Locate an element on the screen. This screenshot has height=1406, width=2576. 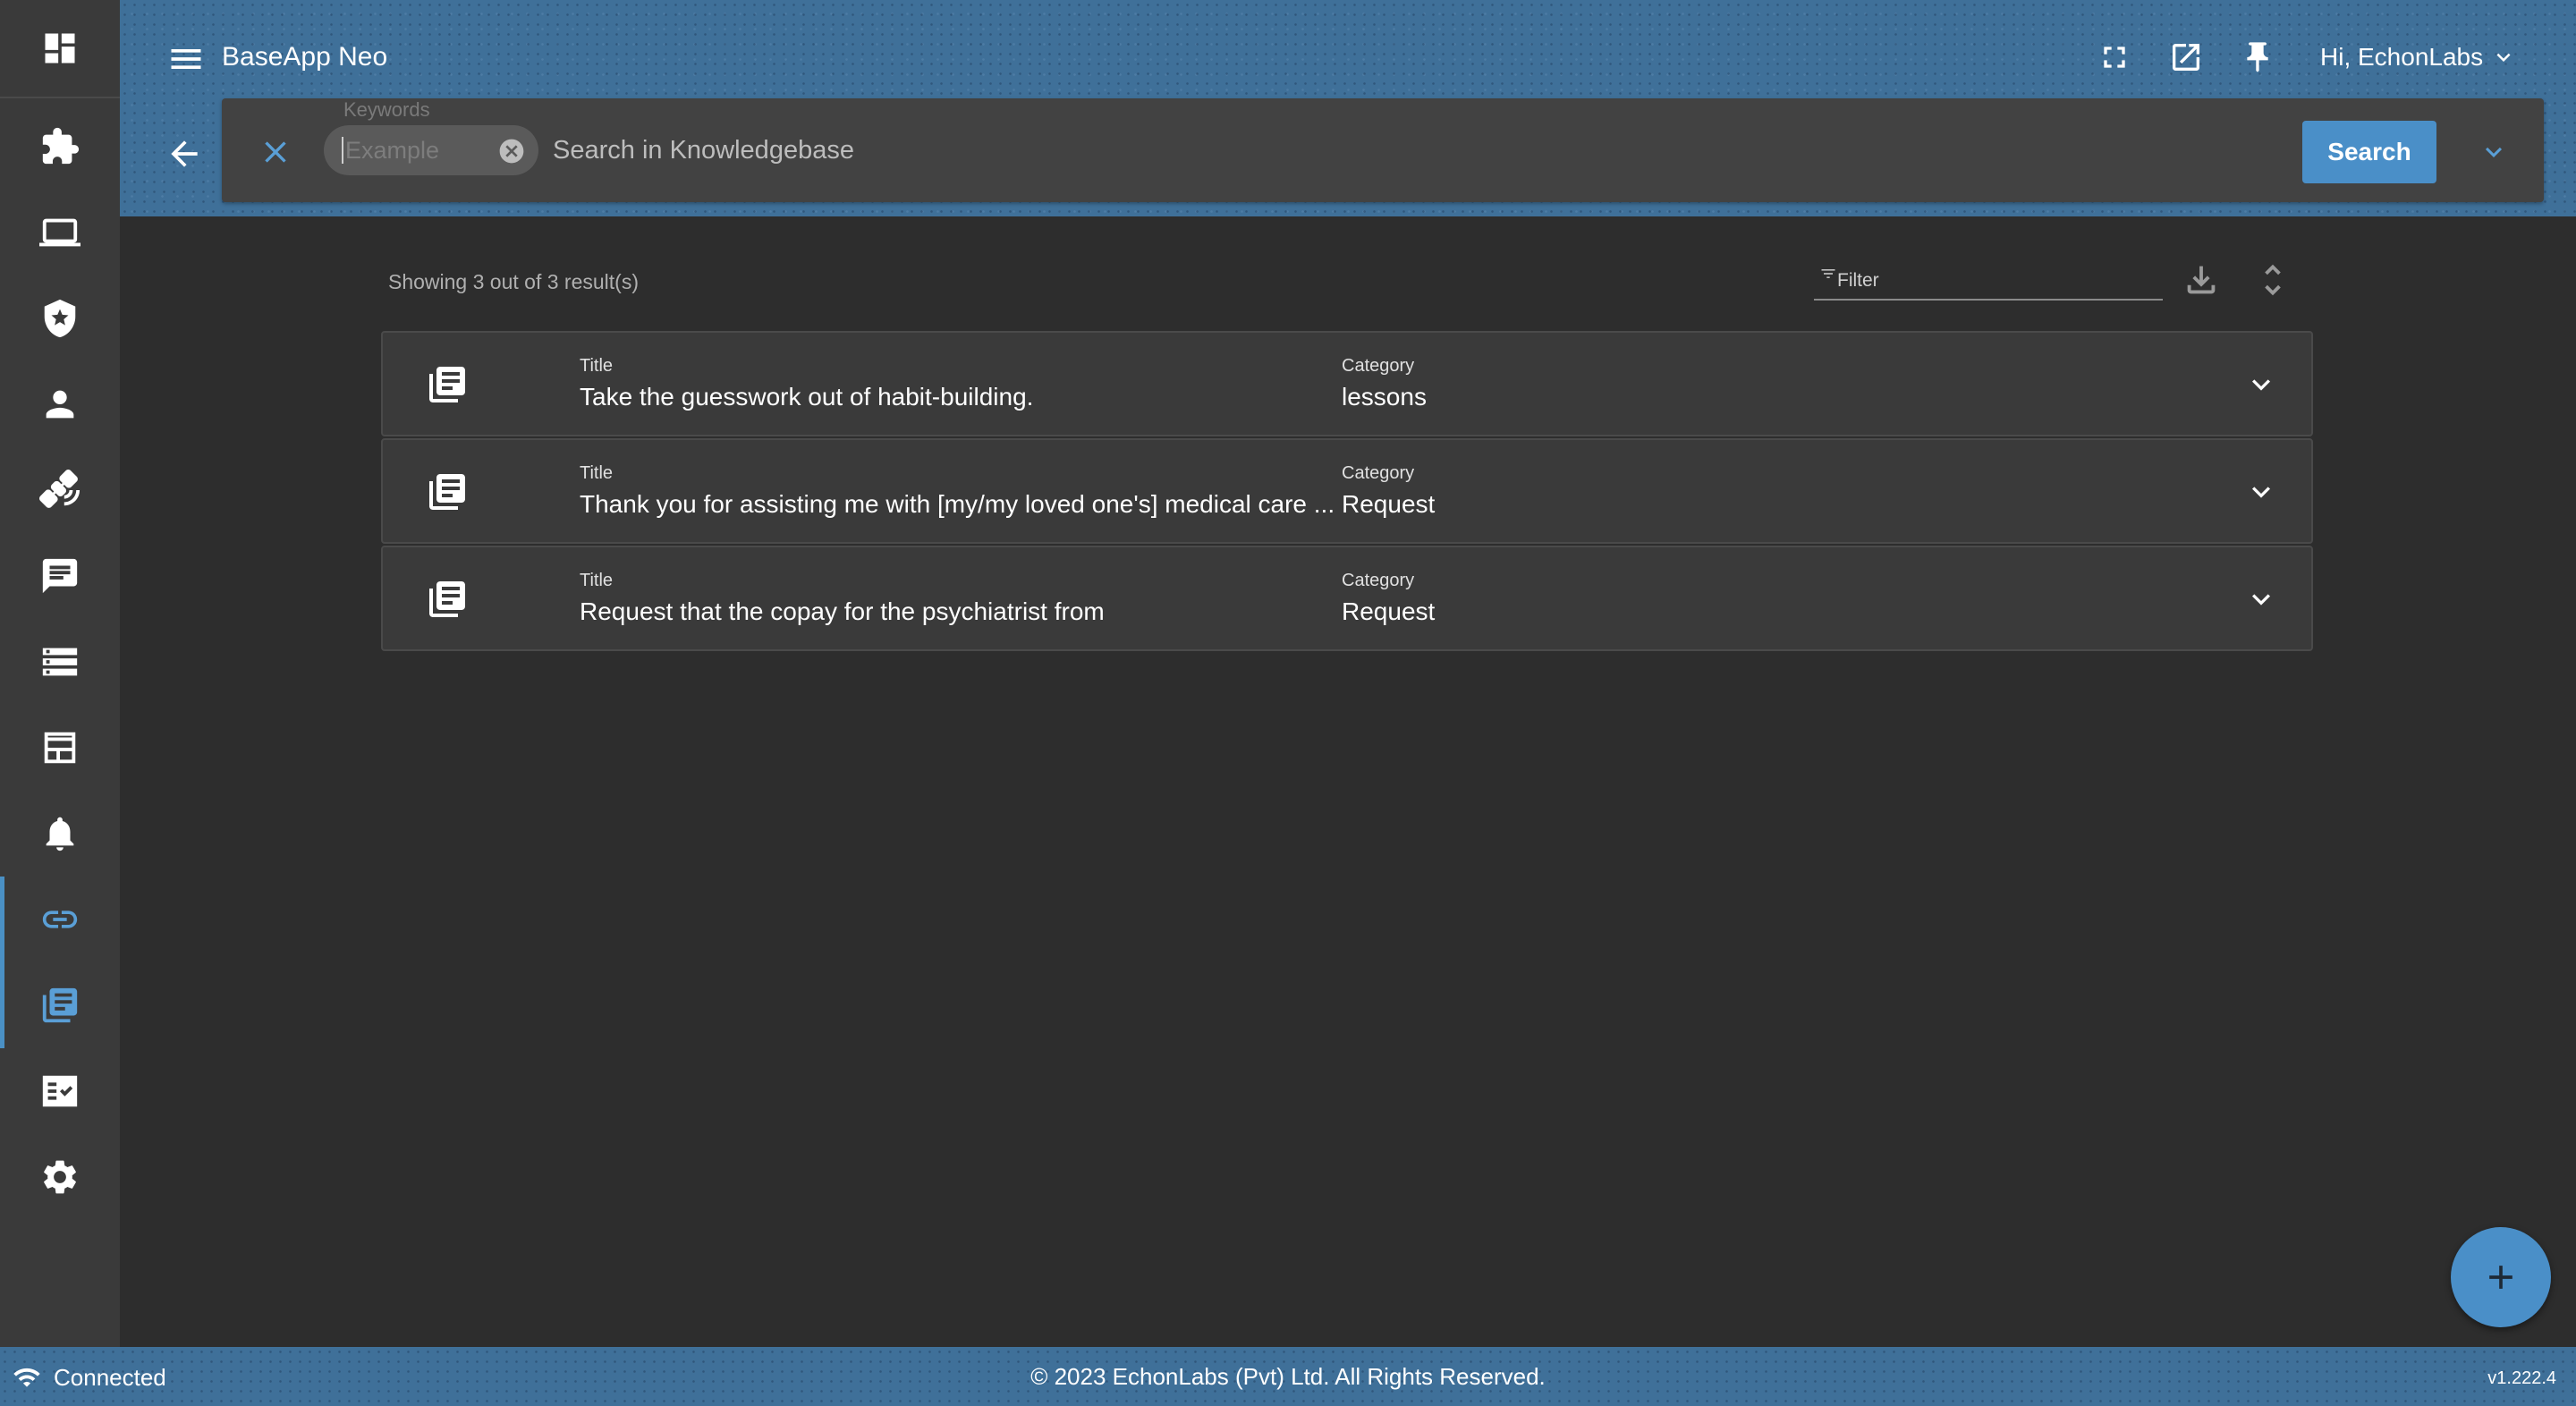
result-count: Showing 3 out of 3 result(s) is located at coordinates (513, 282).